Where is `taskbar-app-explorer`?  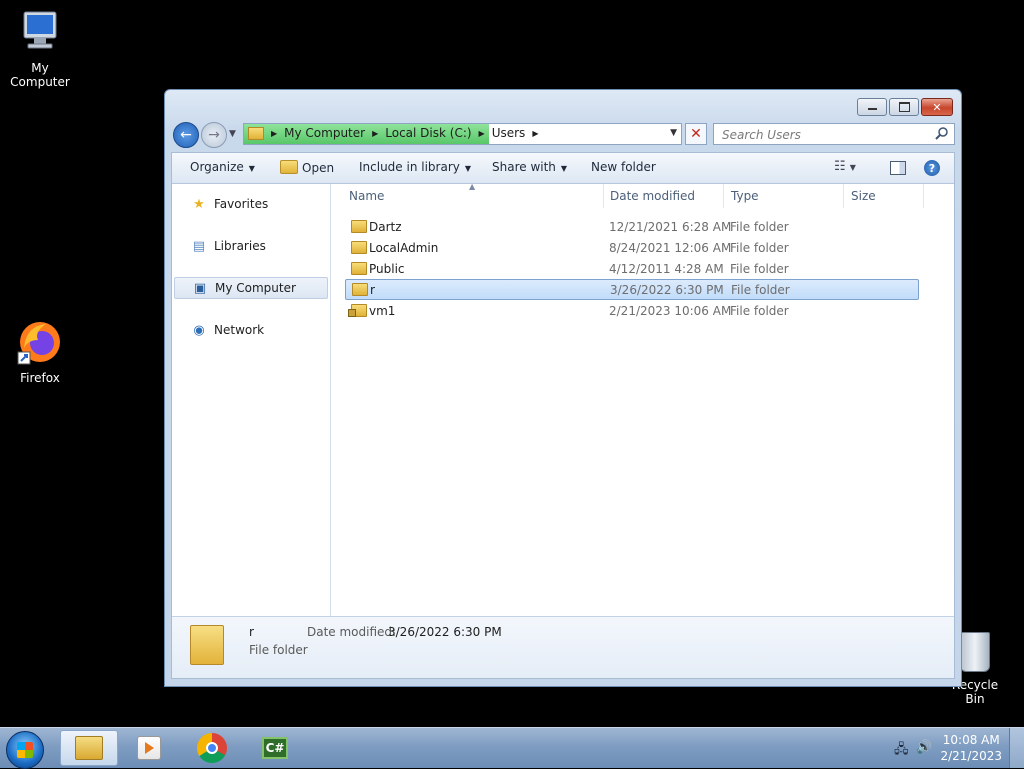 taskbar-app-explorer is located at coordinates (89, 748).